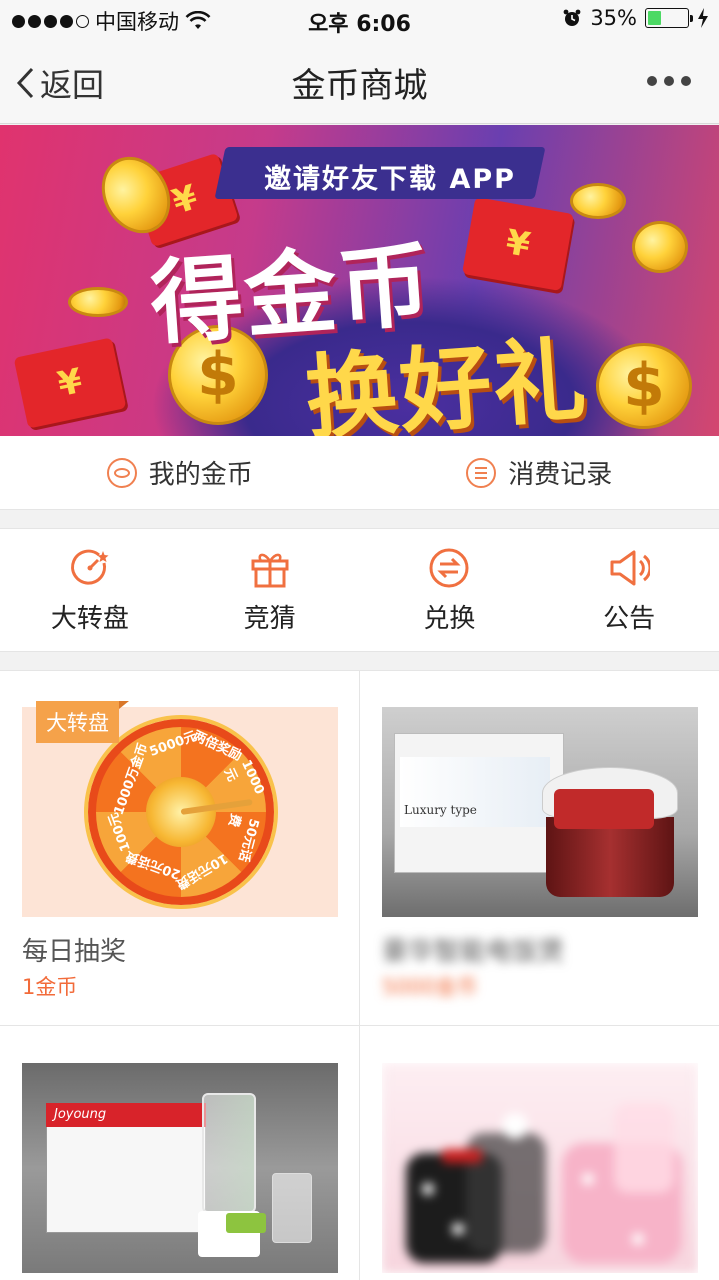 The width and height of the screenshot is (719, 1280). I want to click on wheel-label: 20元话费, so click(153, 864).